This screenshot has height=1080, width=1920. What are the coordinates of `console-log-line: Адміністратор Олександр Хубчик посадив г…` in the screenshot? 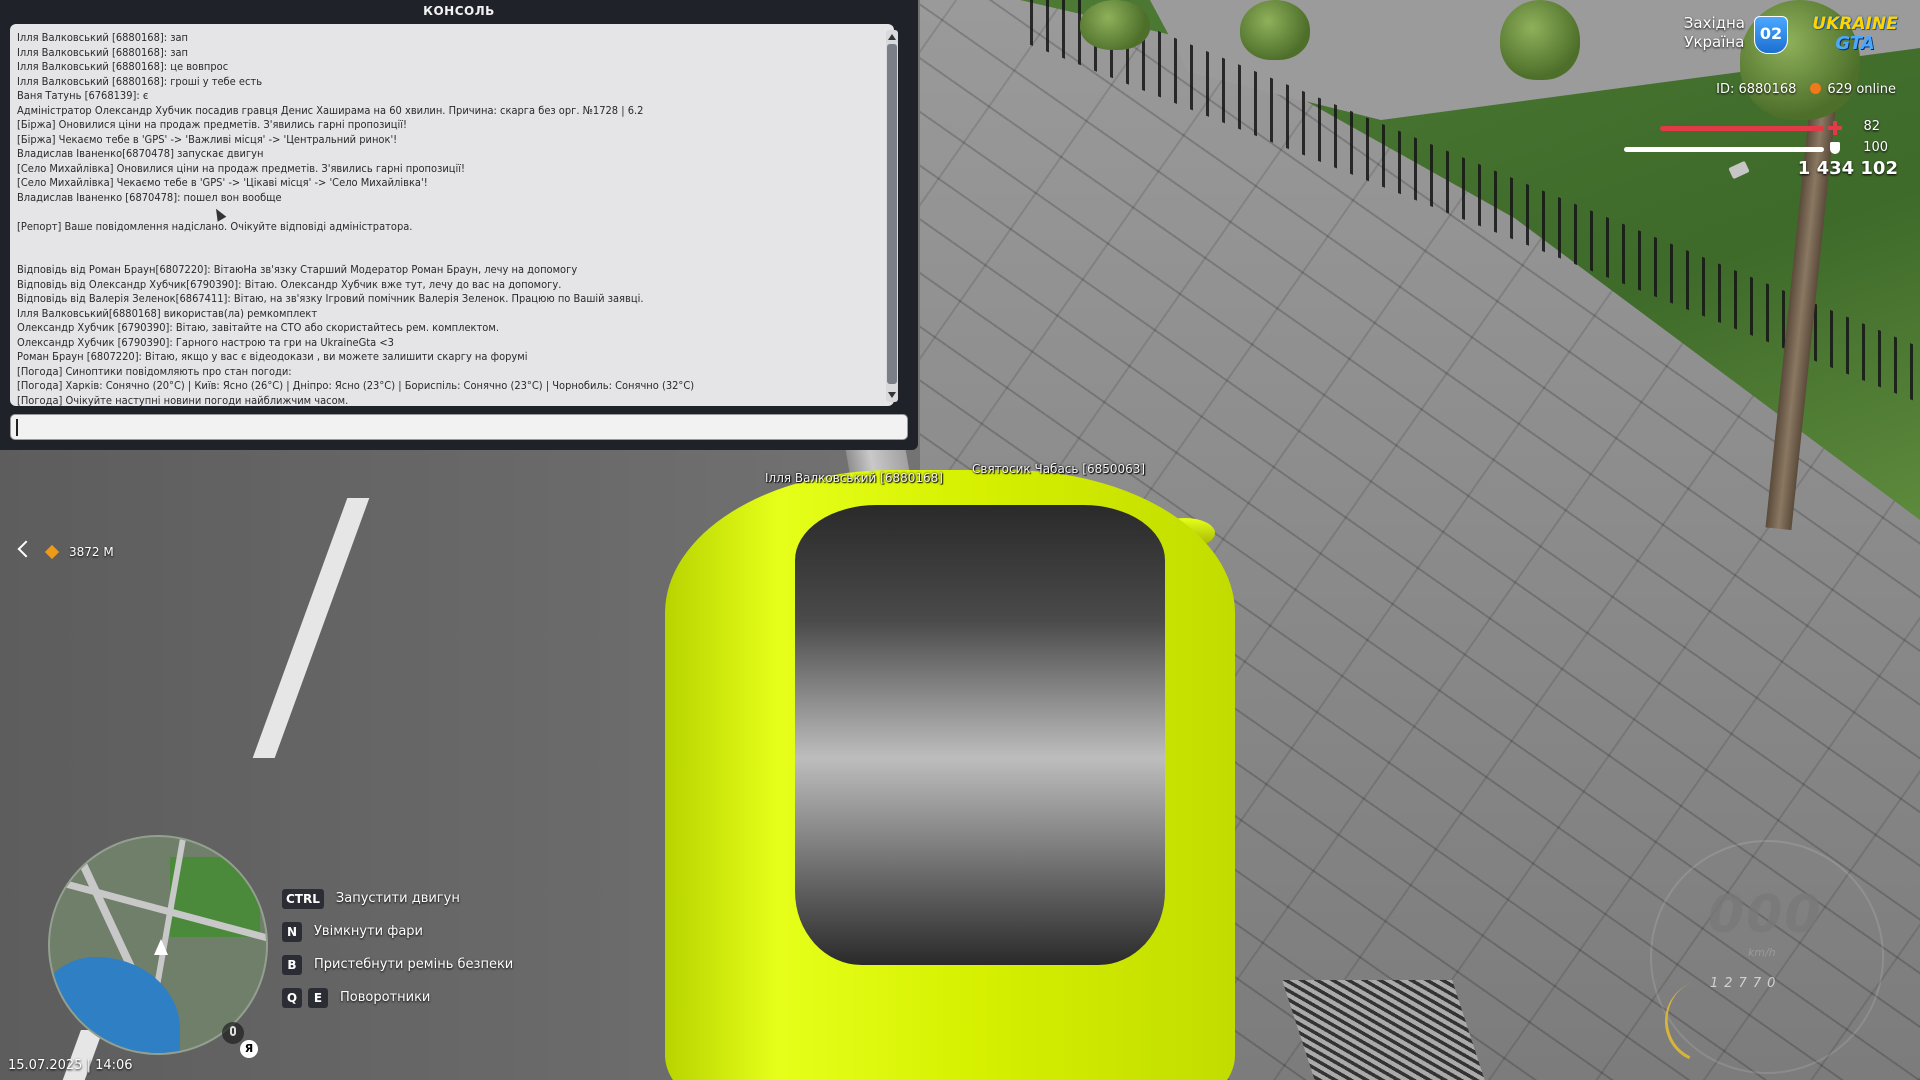 It's located at (330, 110).